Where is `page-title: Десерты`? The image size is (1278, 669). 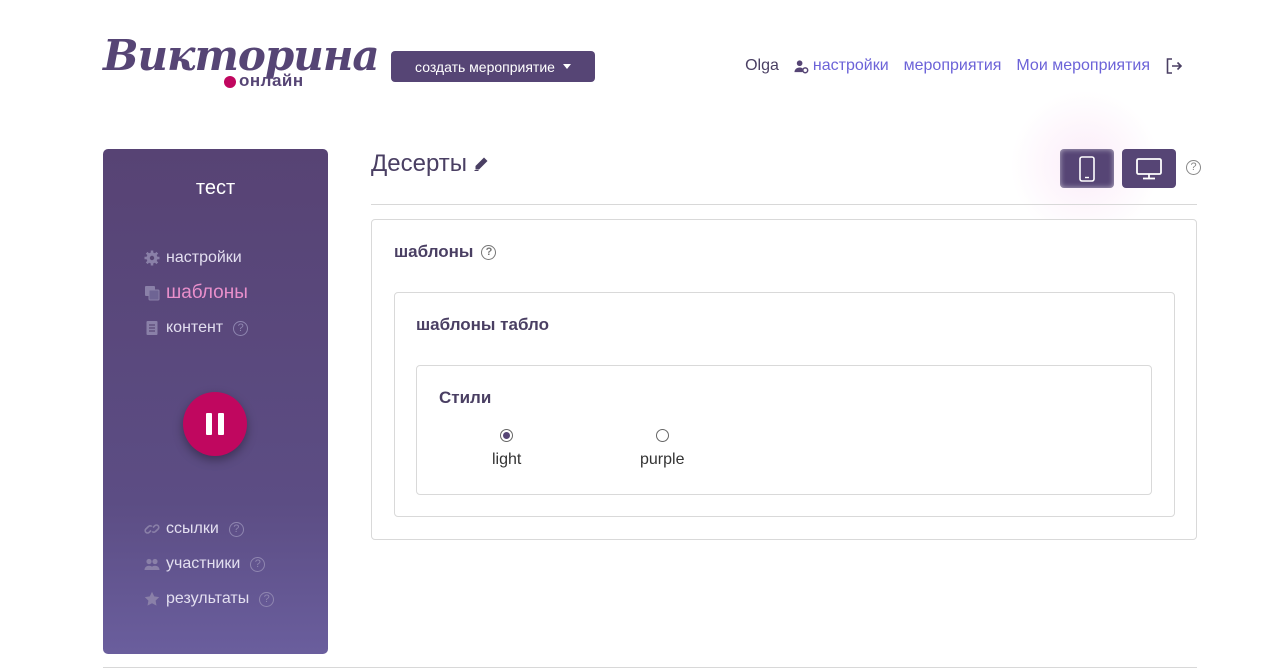 page-title: Десерты is located at coordinates (430, 164).